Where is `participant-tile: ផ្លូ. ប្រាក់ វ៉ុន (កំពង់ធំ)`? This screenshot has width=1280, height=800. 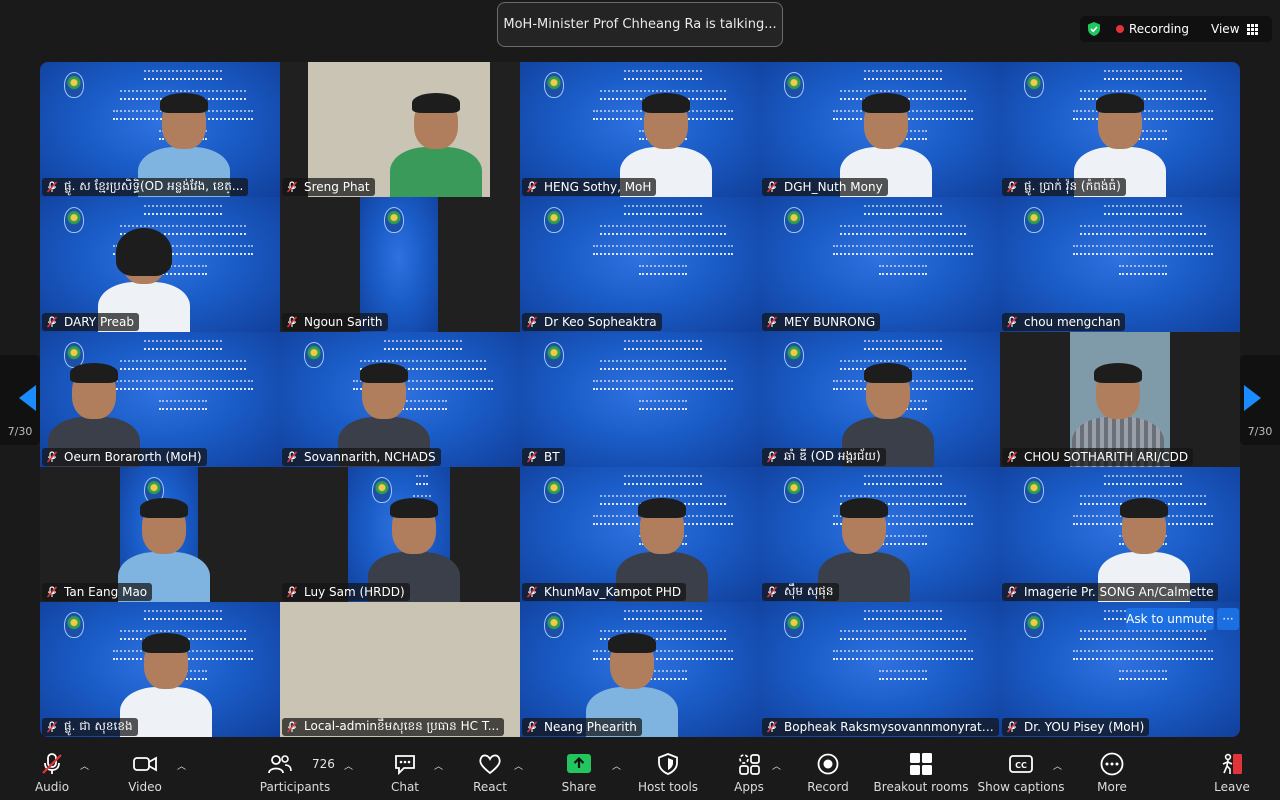 participant-tile: ផ្លូ. ប្រាក់ វ៉ុន (កំពង់ធំ) is located at coordinates (1120, 129).